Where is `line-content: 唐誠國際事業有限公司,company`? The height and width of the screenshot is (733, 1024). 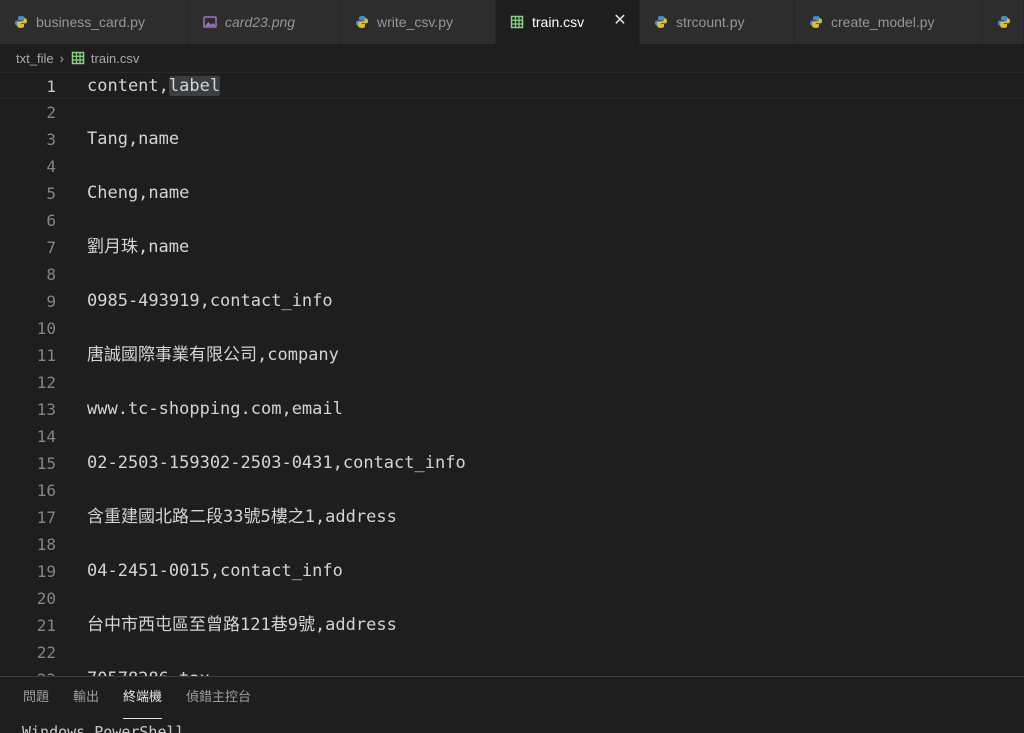
line-content: 唐誠國際事業有限公司,company is located at coordinates (213, 355).